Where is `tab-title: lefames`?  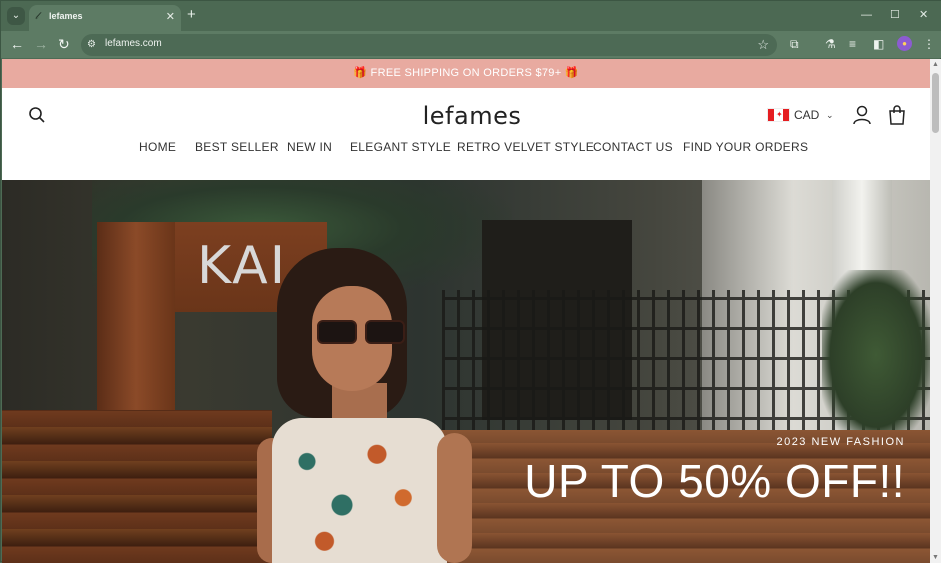
tab-title: lefames is located at coordinates (66, 16).